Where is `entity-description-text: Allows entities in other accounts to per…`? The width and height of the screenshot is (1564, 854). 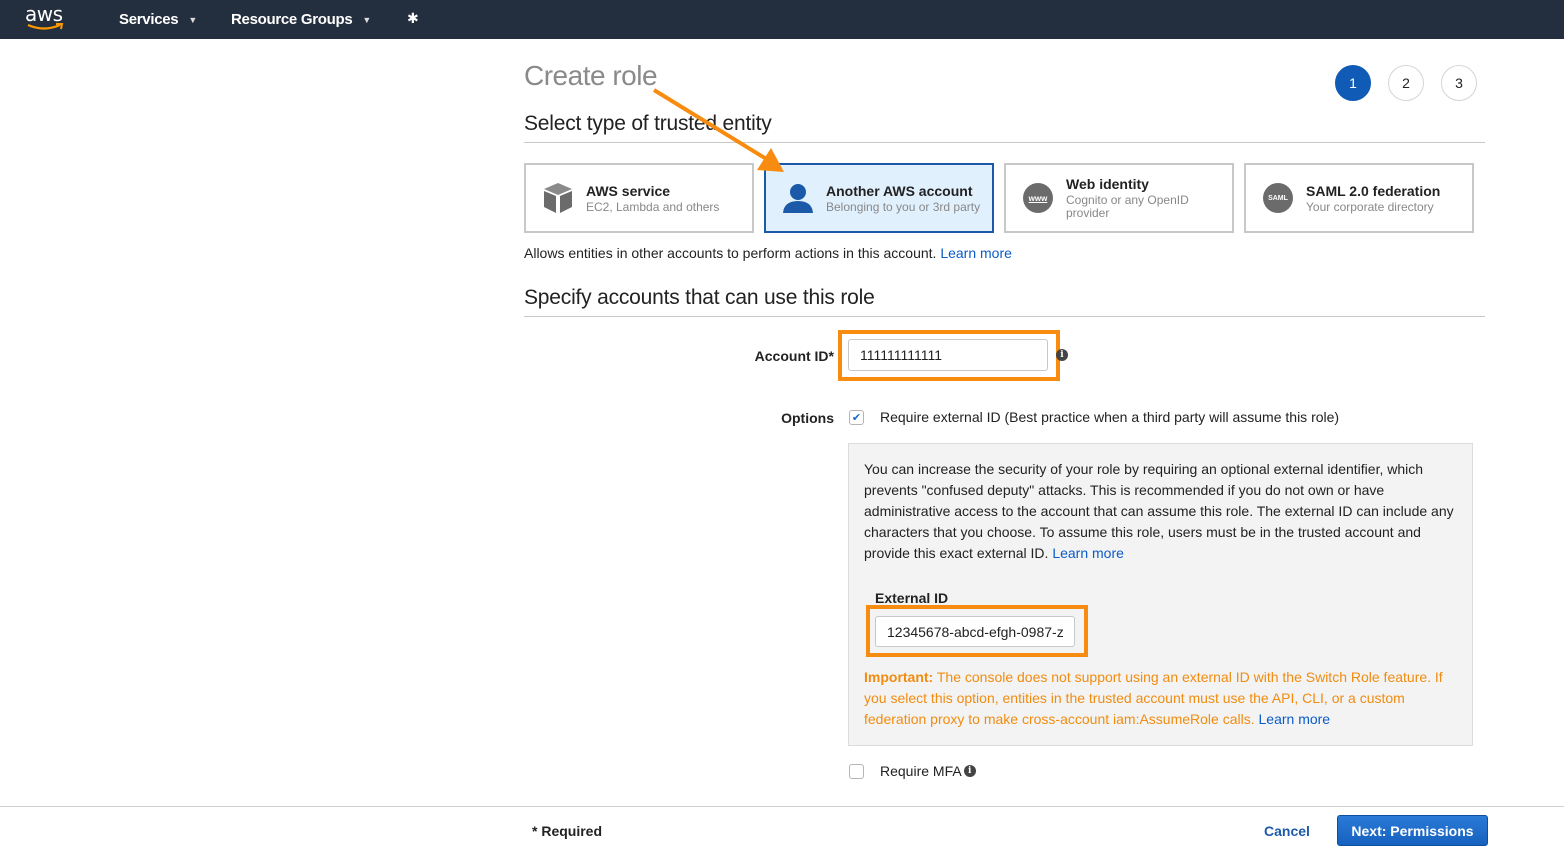
entity-description-text: Allows entities in other accounts to per… is located at coordinates (730, 253).